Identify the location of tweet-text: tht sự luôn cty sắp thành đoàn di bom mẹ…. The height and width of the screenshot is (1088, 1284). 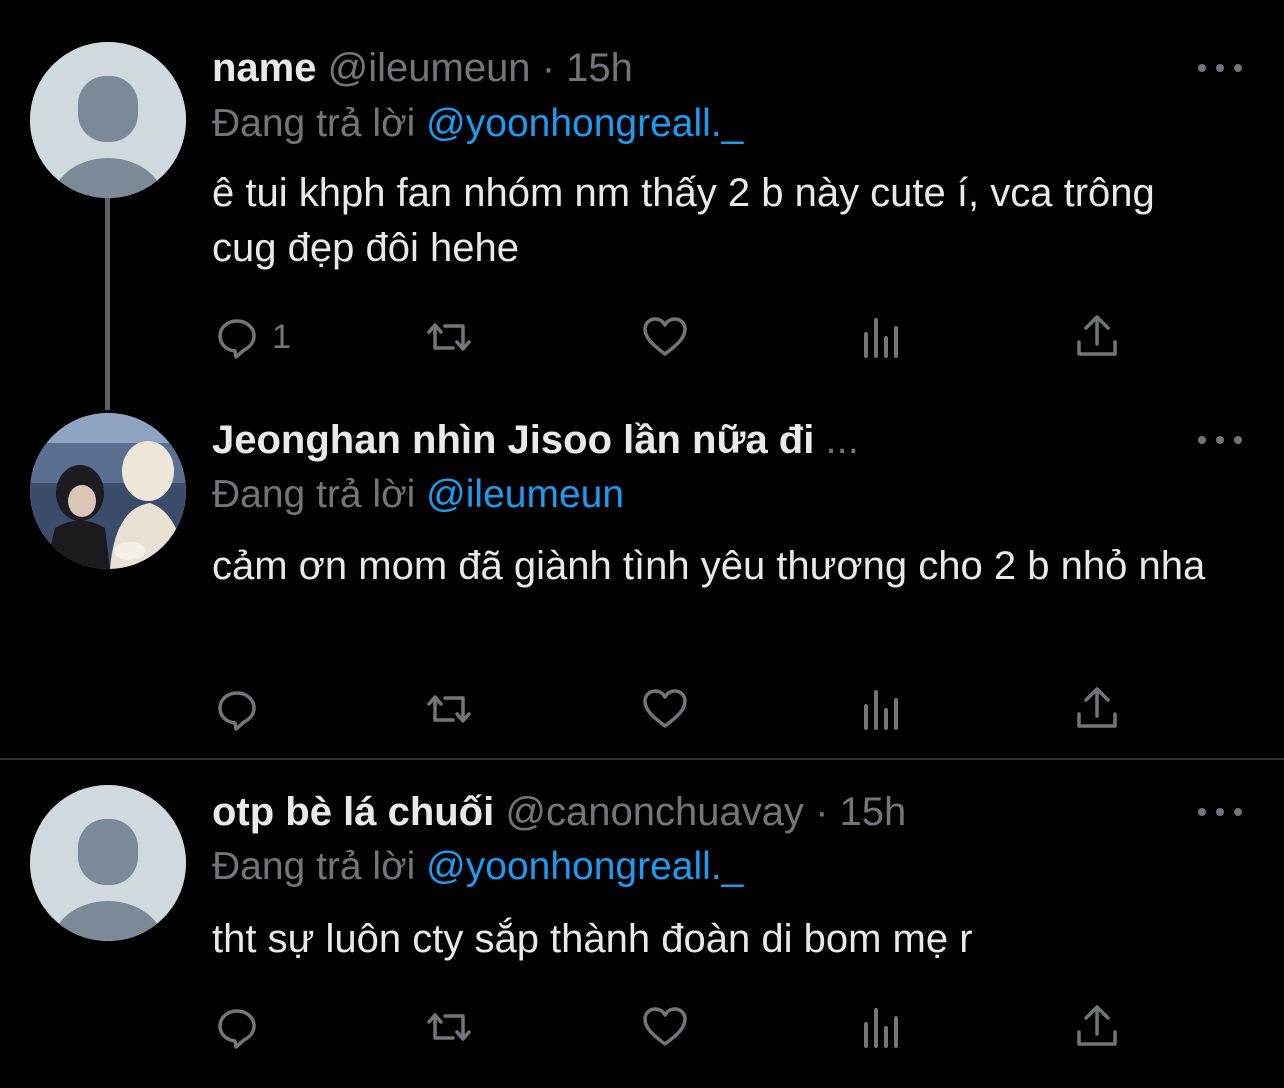
(592, 939).